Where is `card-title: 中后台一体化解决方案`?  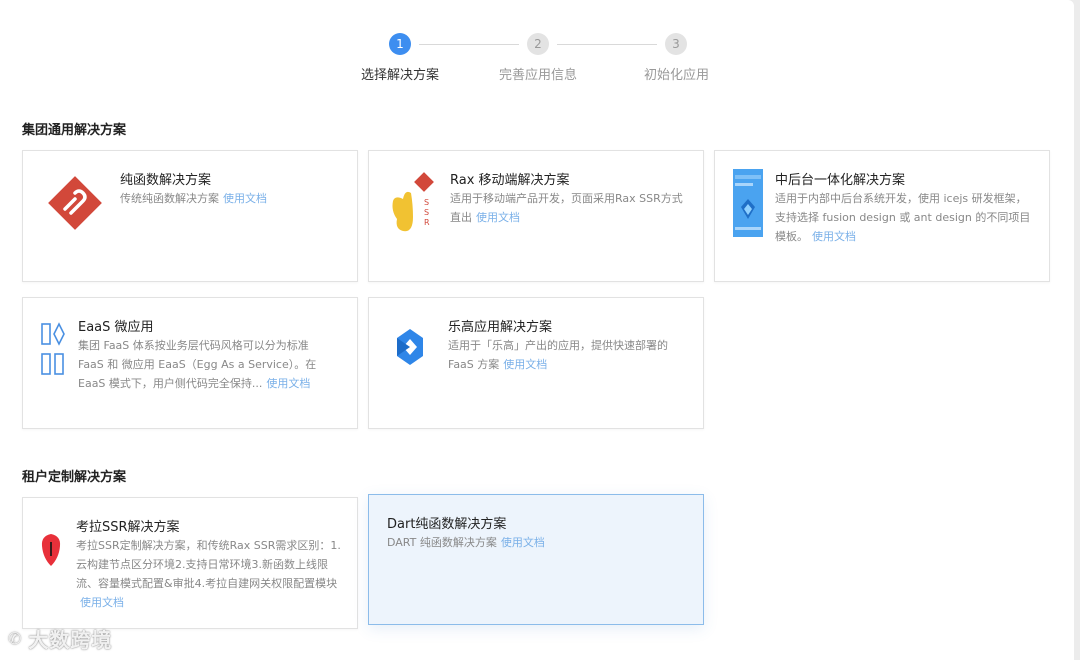 card-title: 中后台一体化解决方案 is located at coordinates (840, 180).